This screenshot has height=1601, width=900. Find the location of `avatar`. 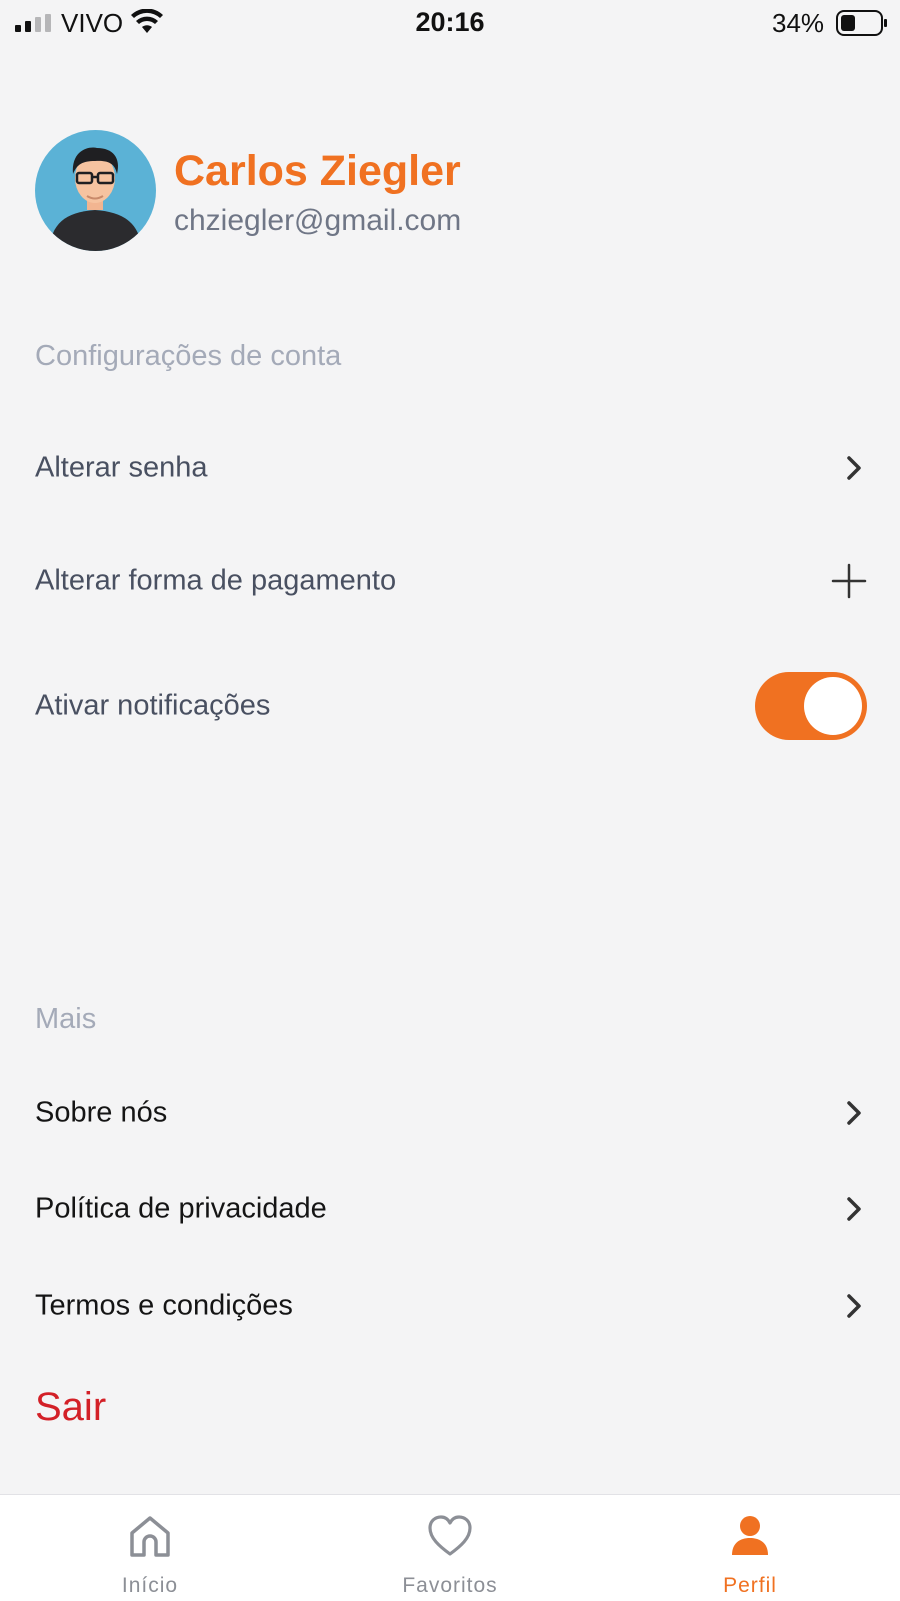

avatar is located at coordinates (95, 190).